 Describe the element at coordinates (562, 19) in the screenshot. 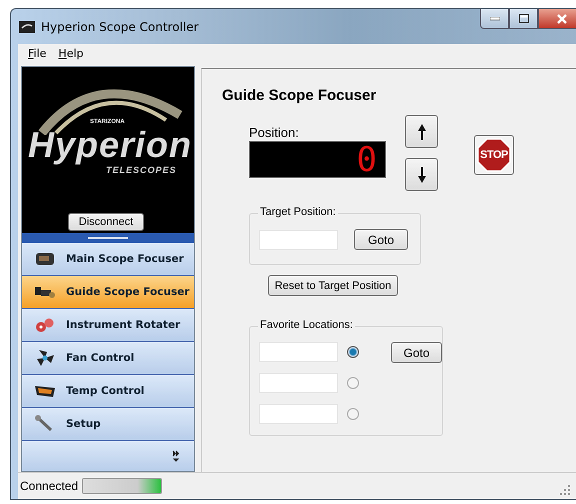

I see `close-icon` at that location.